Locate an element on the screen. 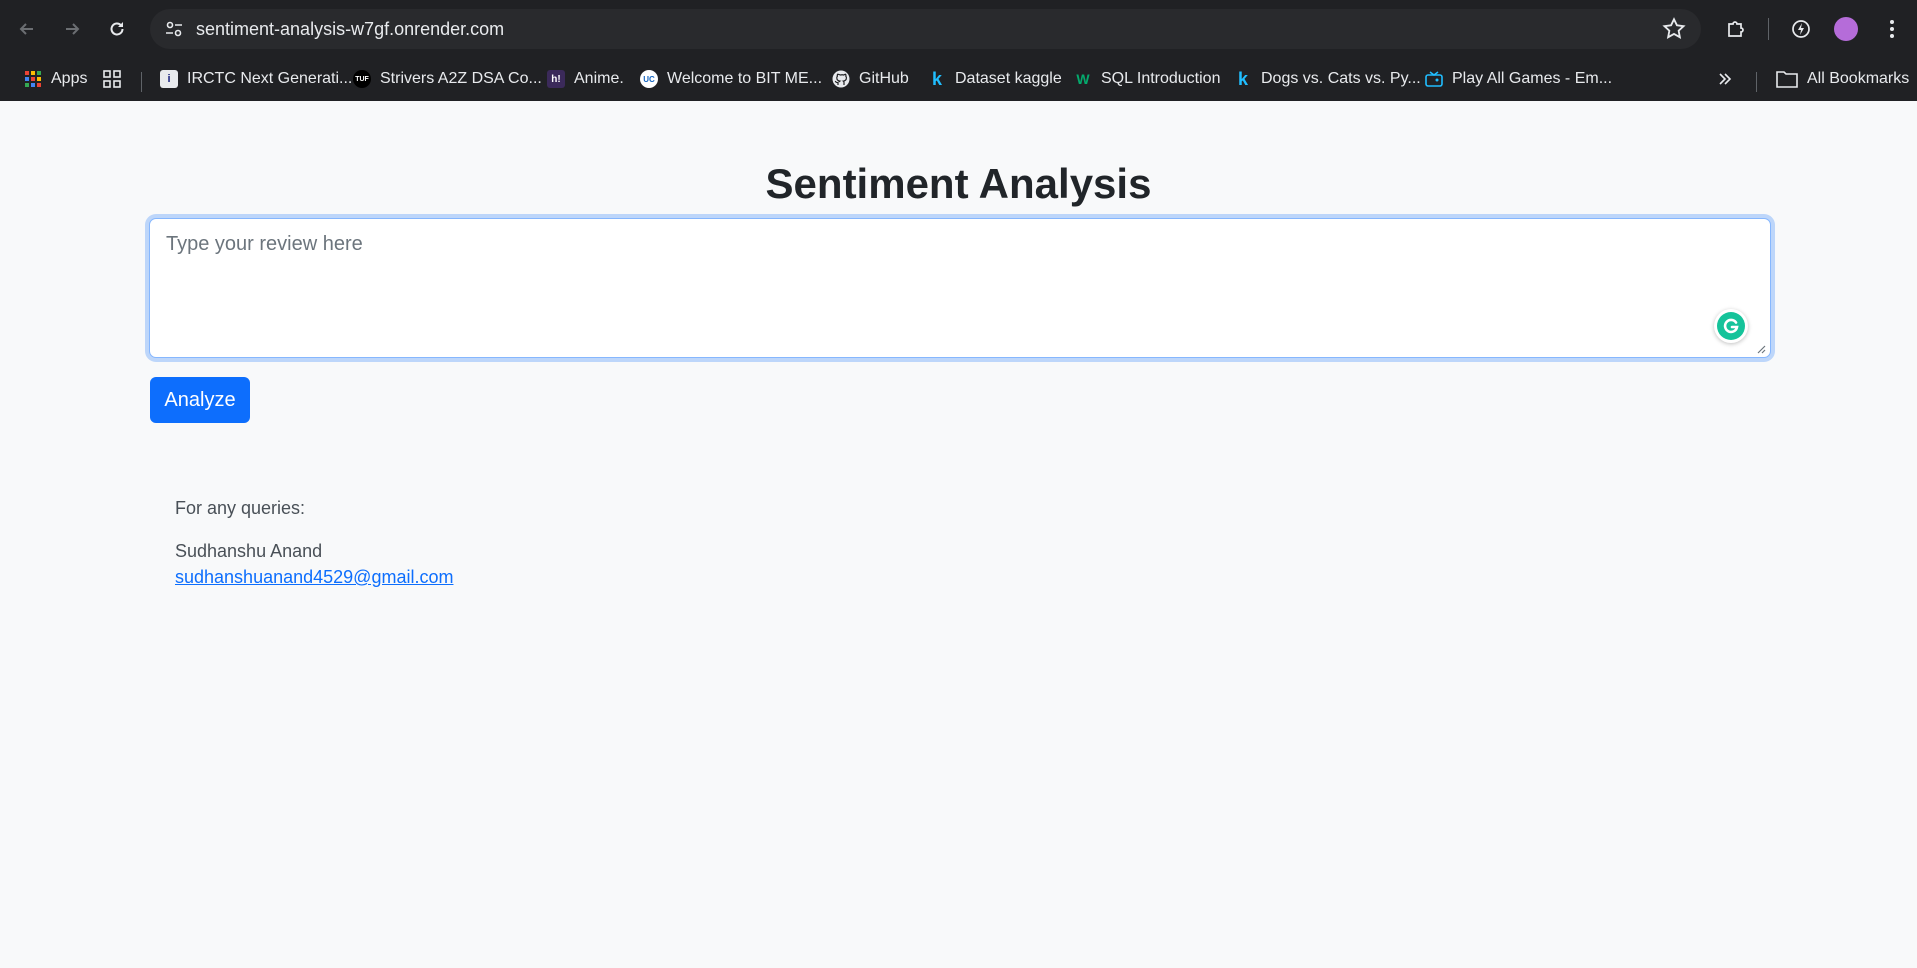 Image resolution: width=1917 pixels, height=968 pixels. menu-button is located at coordinates (1892, 29).